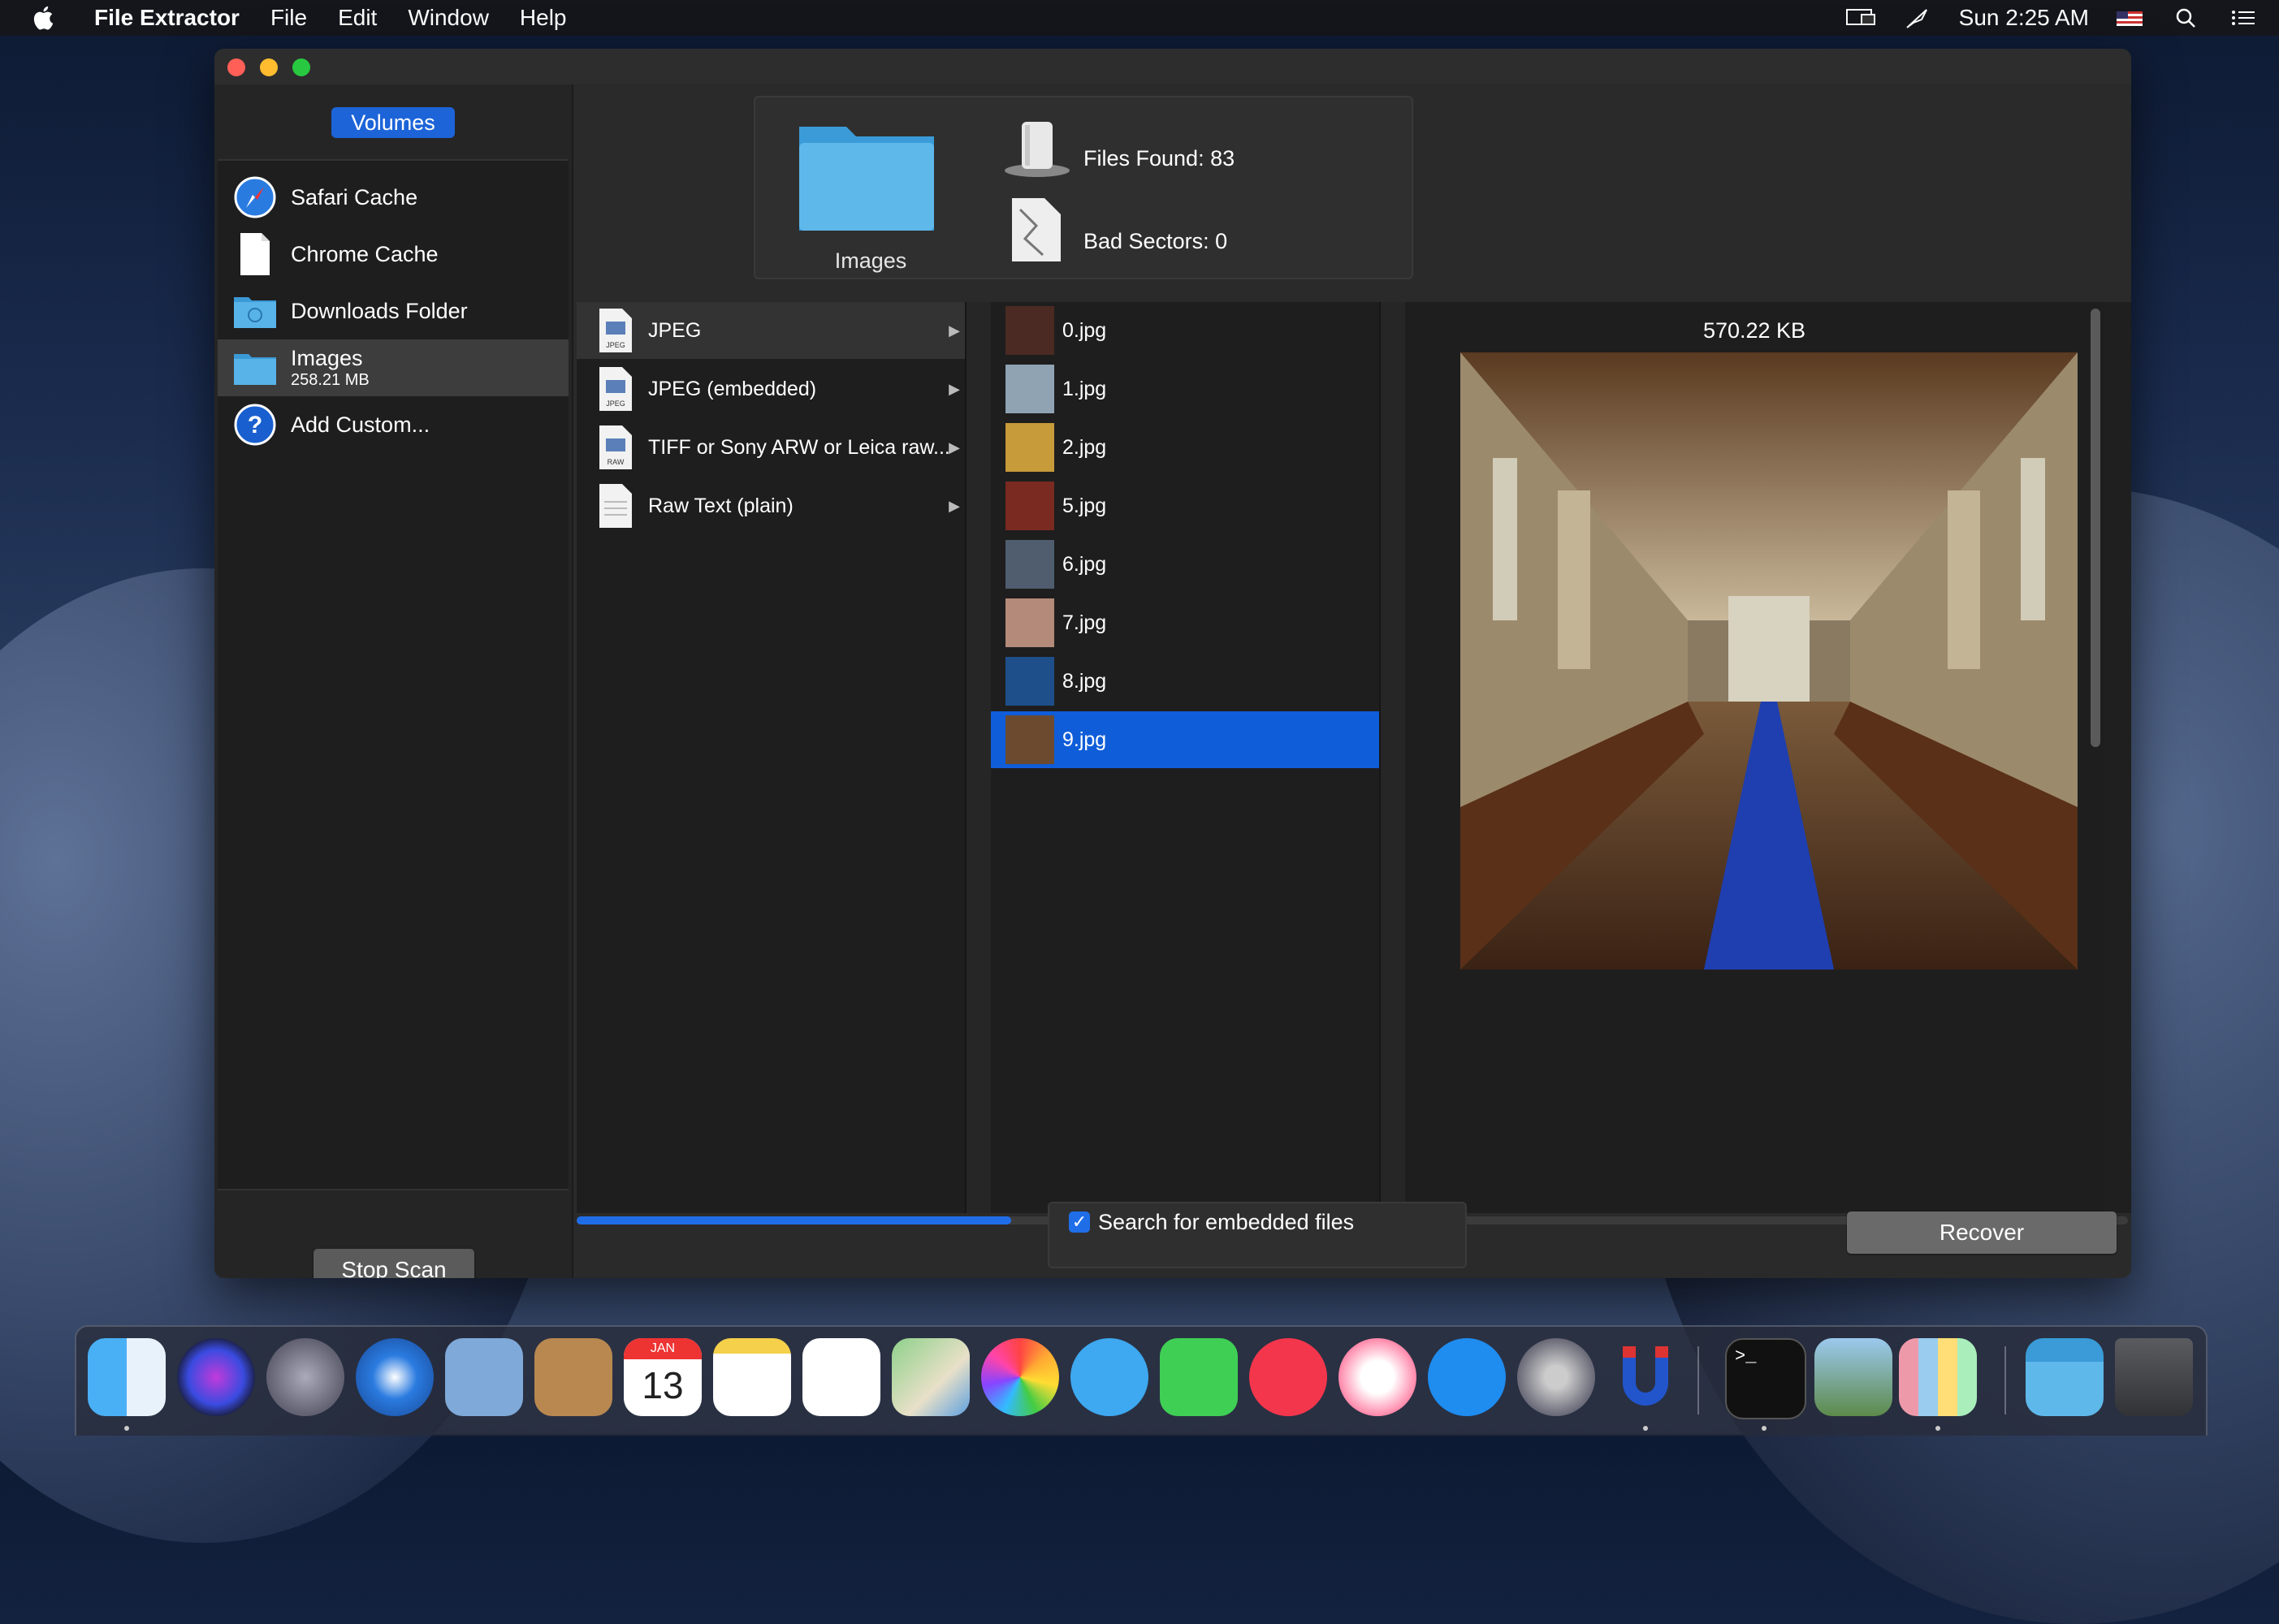  Describe the element at coordinates (771, 505) in the screenshot. I see `file-type-row-raw-text: Raw Text (plain) ▶` at that location.